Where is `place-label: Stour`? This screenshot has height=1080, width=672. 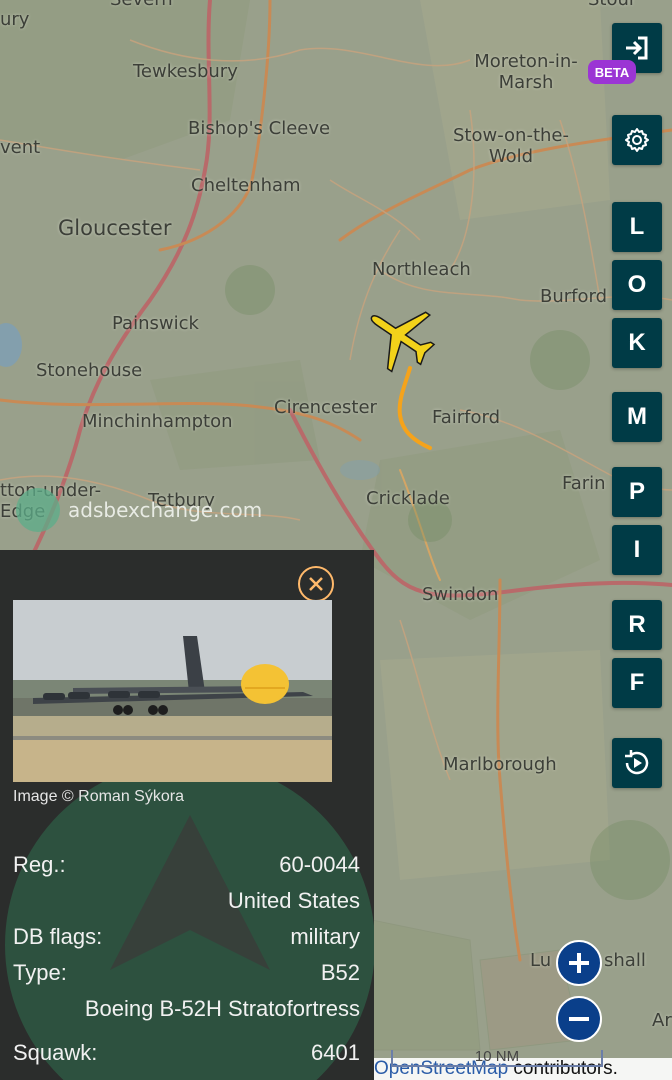
place-label: Stour is located at coordinates (612, 5).